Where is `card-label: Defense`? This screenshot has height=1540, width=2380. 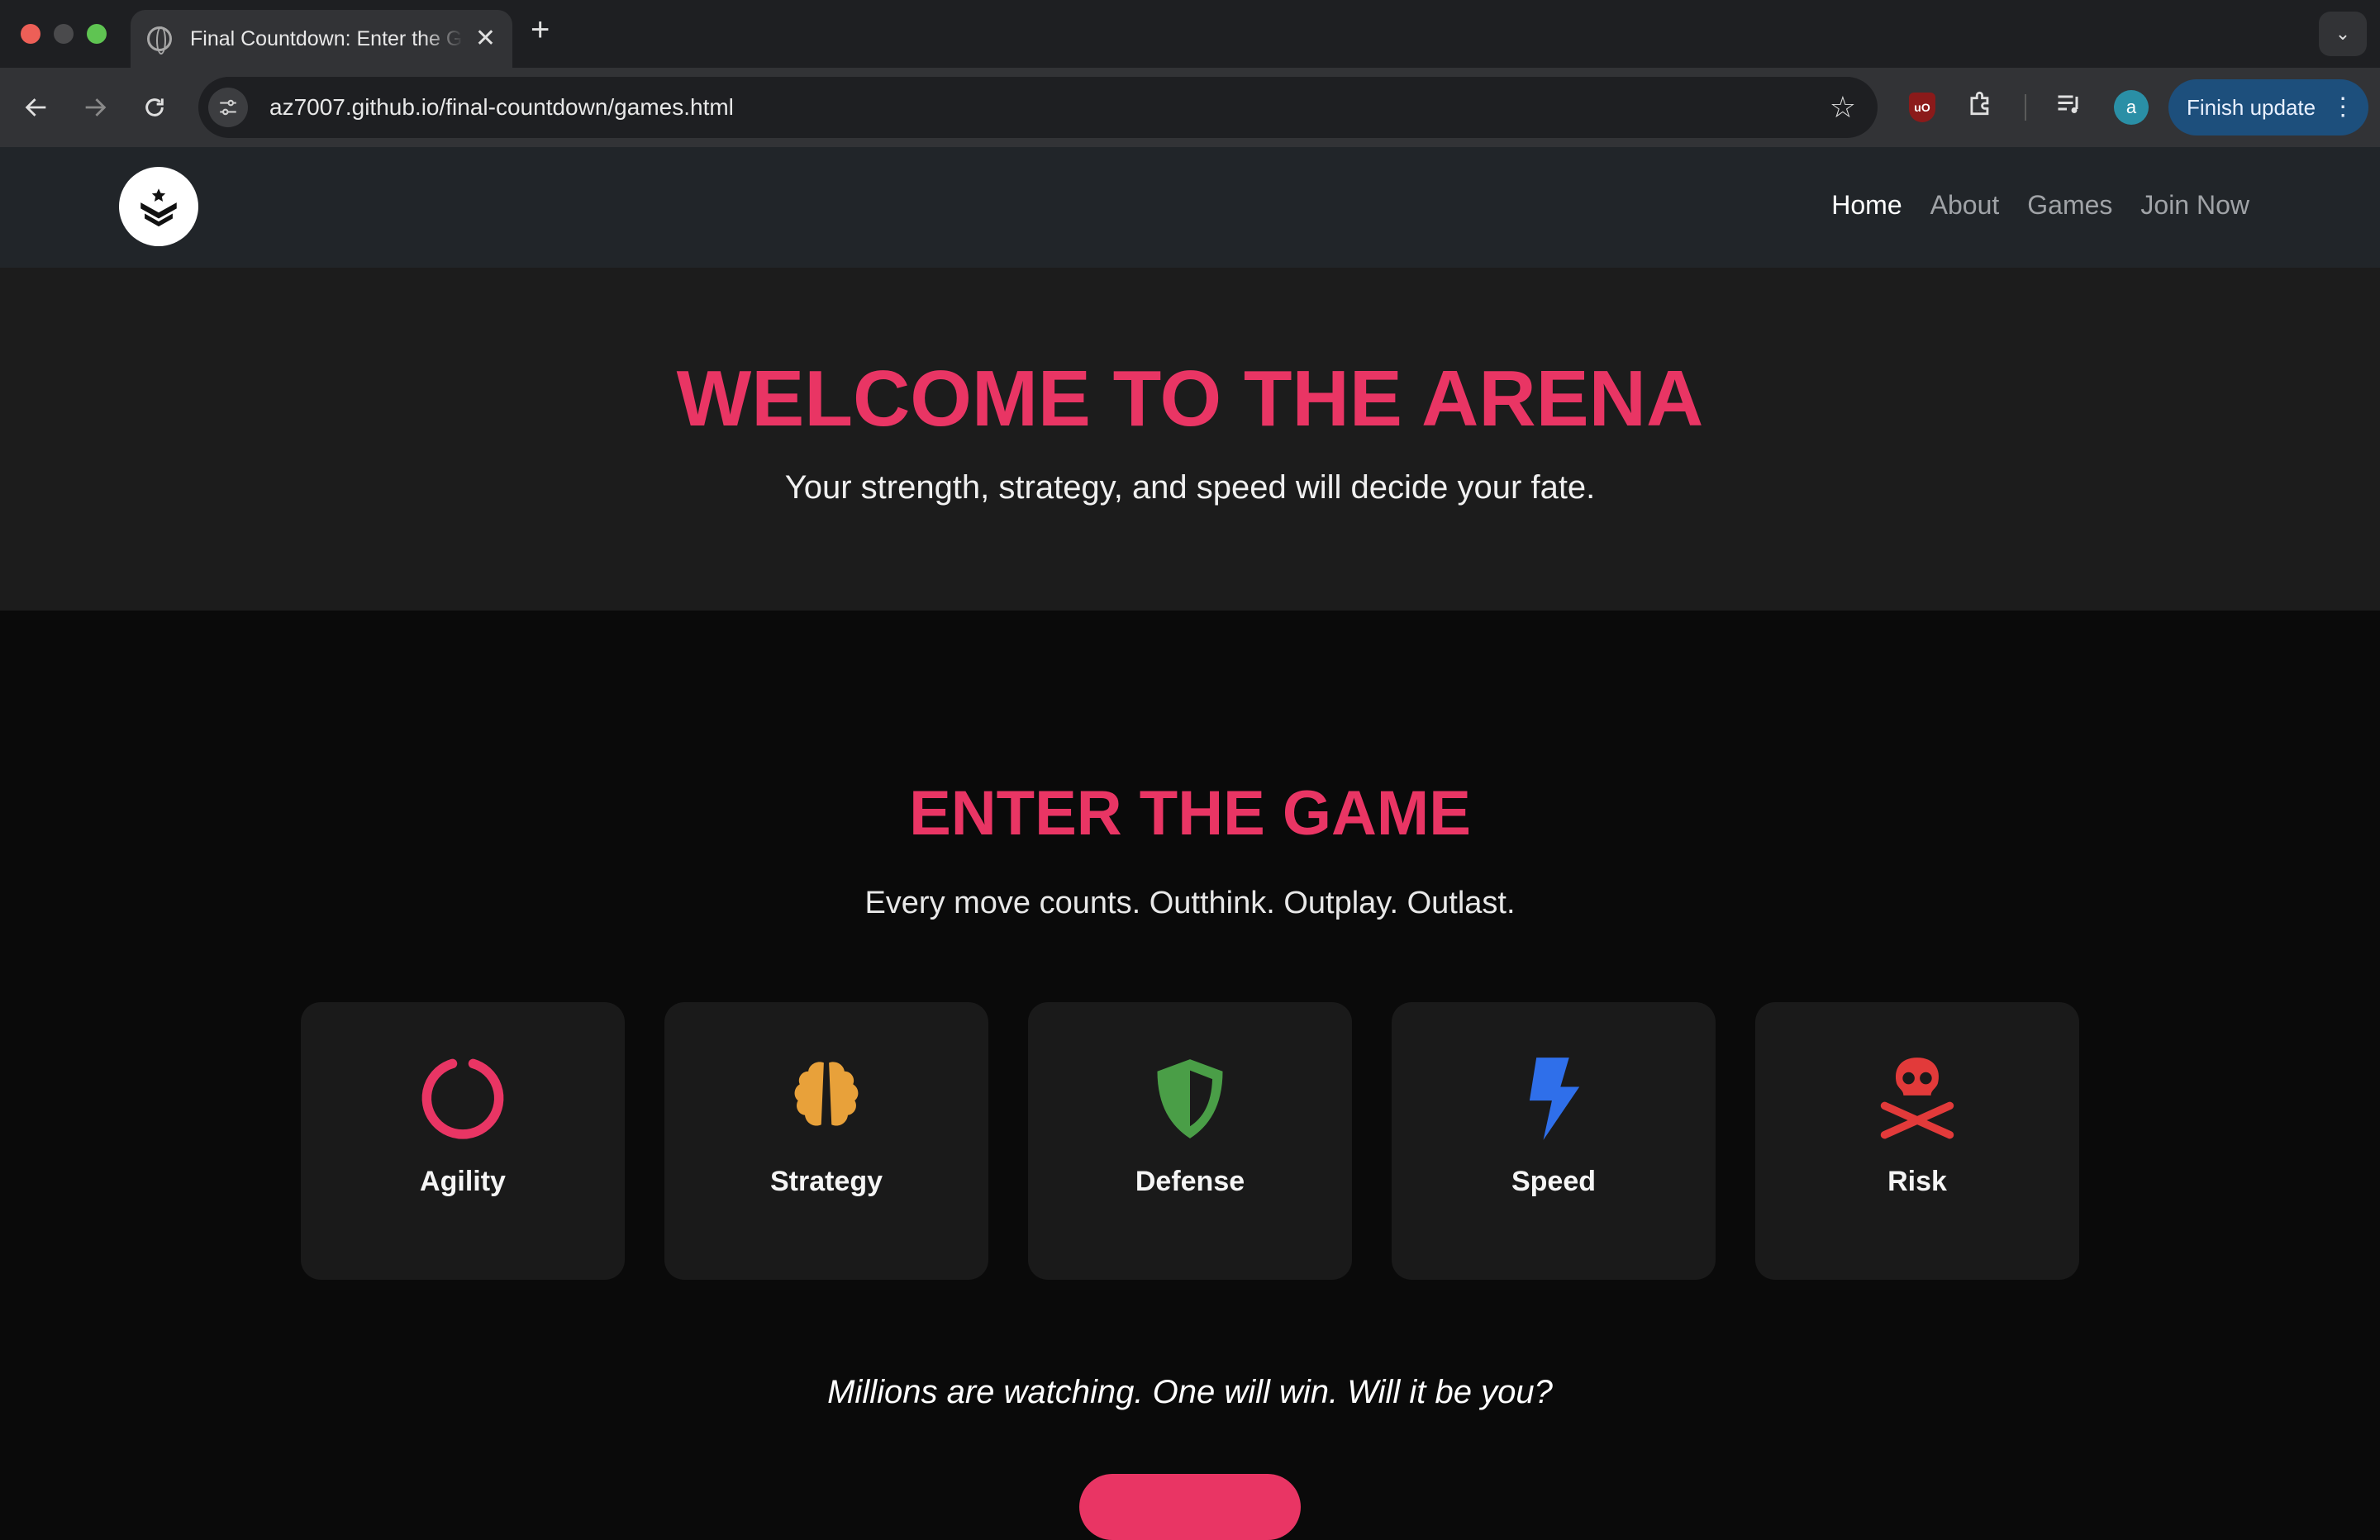 card-label: Defense is located at coordinates (1190, 1181).